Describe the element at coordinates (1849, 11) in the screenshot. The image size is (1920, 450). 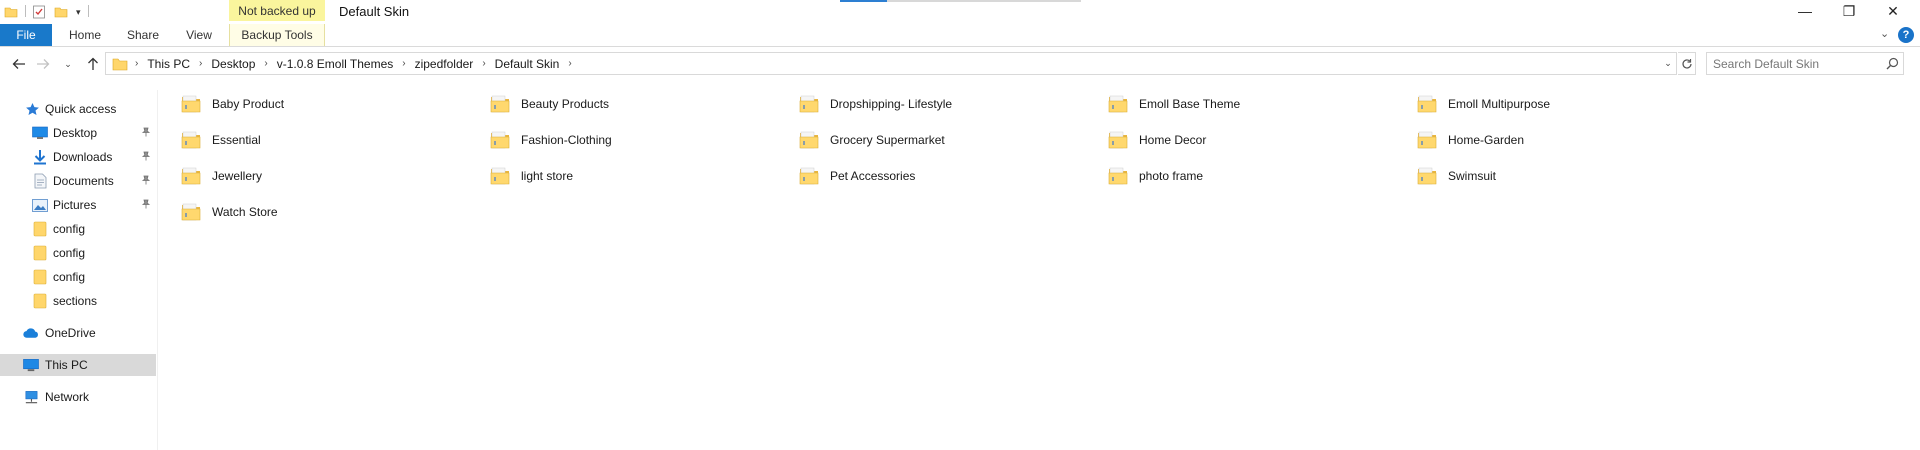
I see `restore-button: ❐` at that location.